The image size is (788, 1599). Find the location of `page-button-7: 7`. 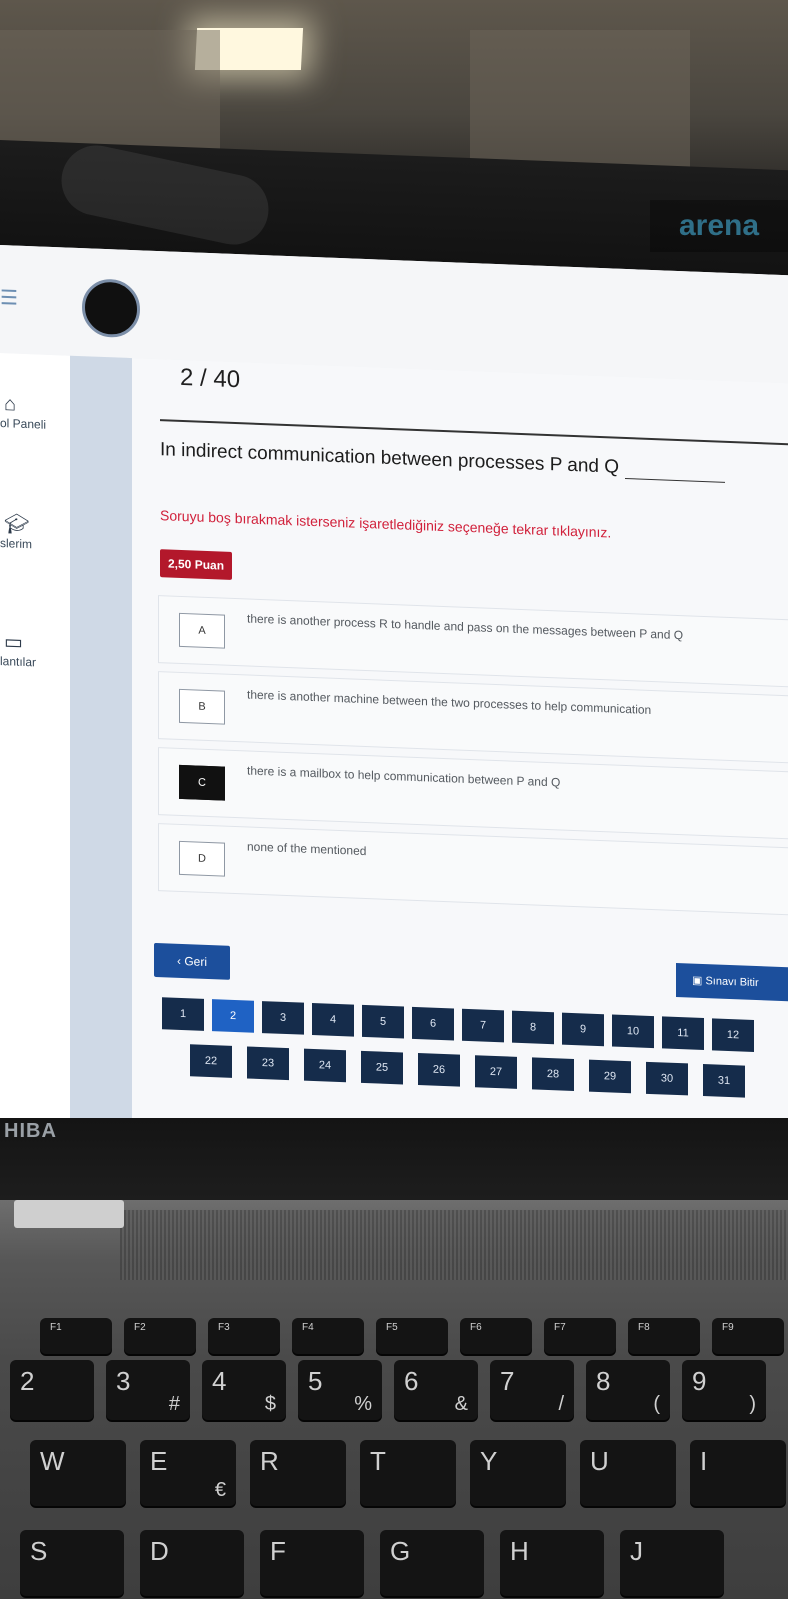

page-button-7: 7 is located at coordinates (483, 1025).